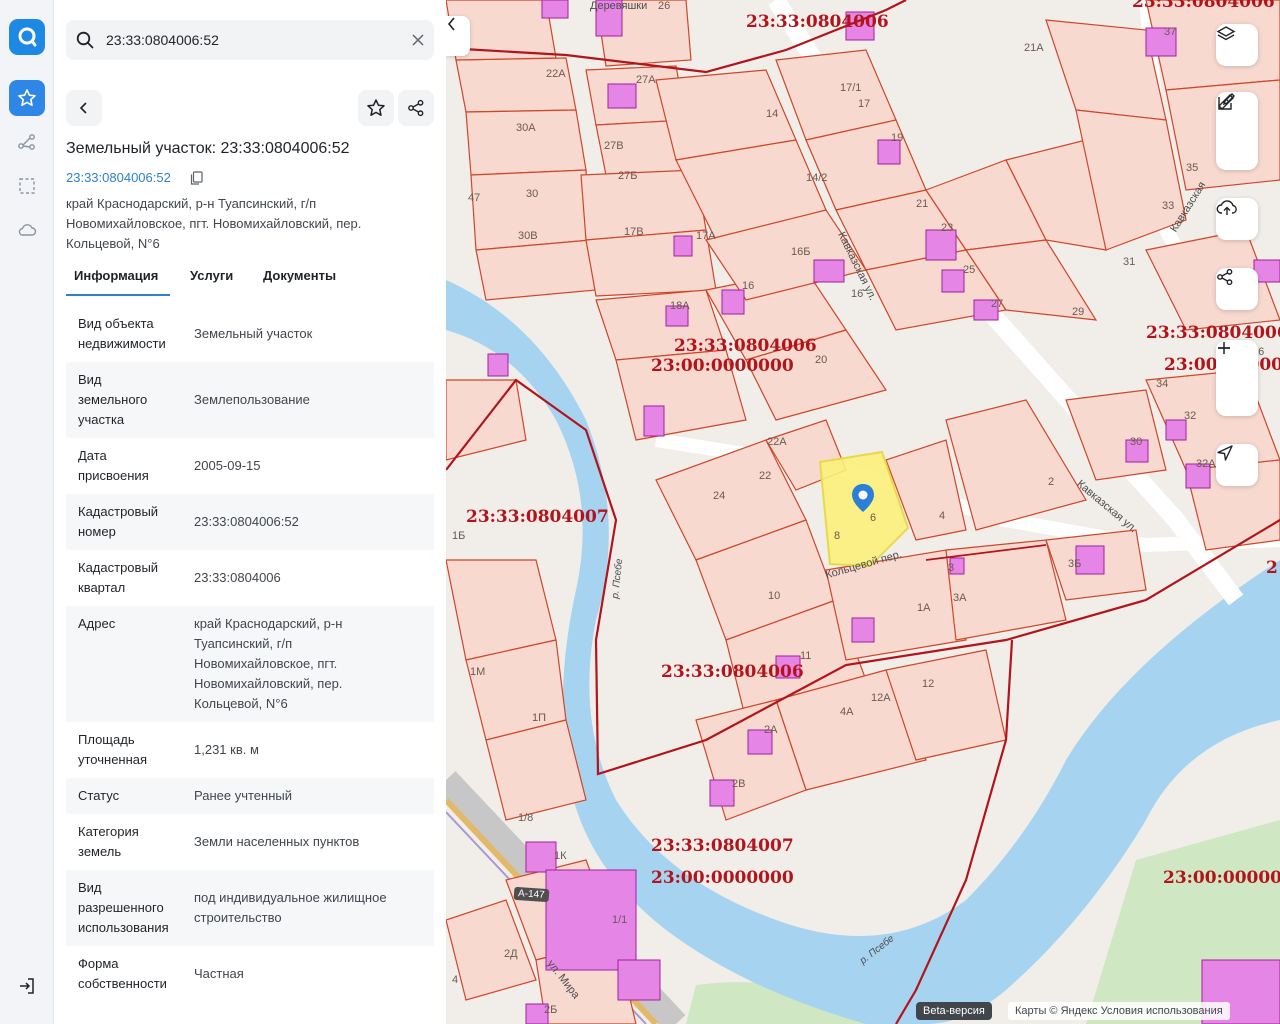  What do you see at coordinates (130, 466) in the screenshot?
I see `info-key: Дата присвоения` at bounding box center [130, 466].